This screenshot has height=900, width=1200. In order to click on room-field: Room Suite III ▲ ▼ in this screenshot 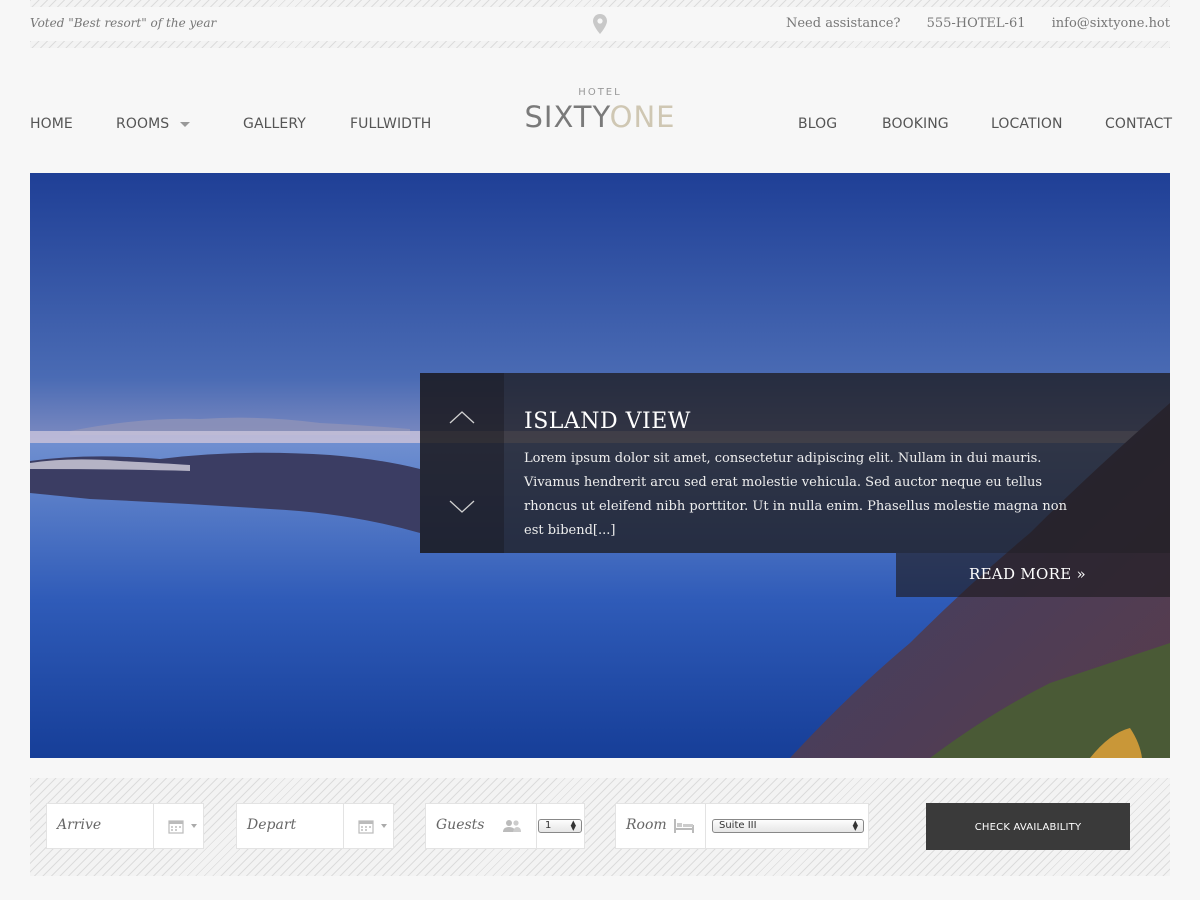, I will do `click(742, 826)`.